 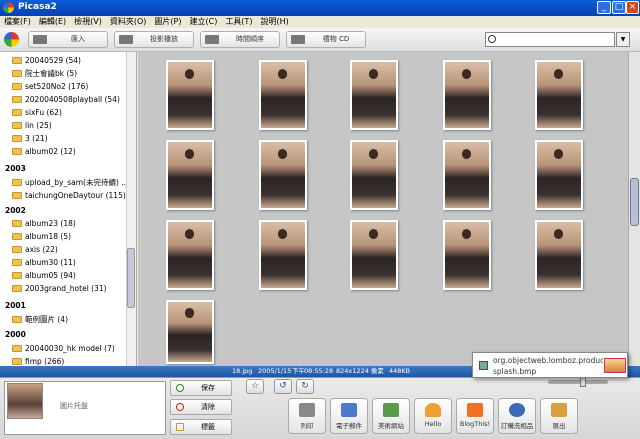 What do you see at coordinates (37, 112) in the screenshot?
I see `folder-item: sixFu (62)` at bounding box center [37, 112].